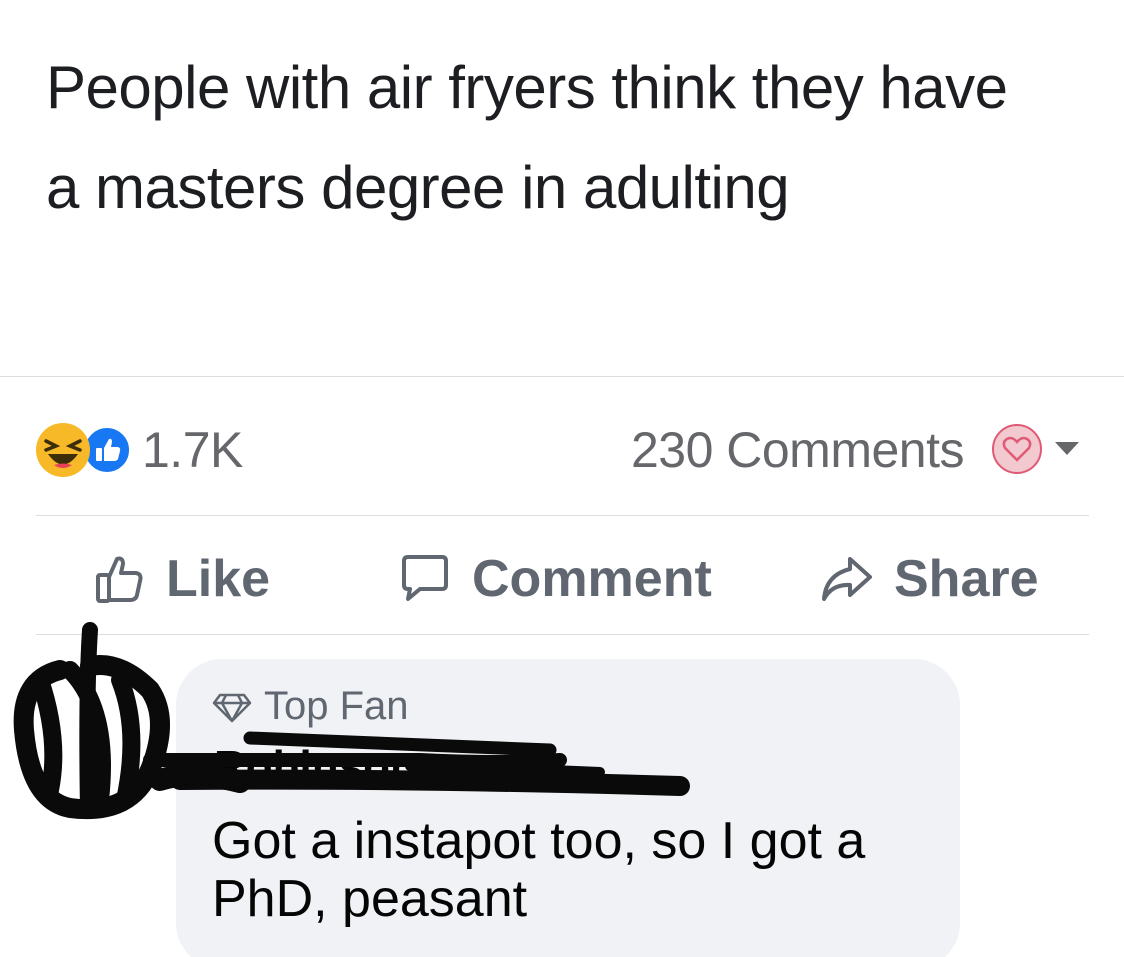 Image resolution: width=1124 pixels, height=957 pixels. I want to click on comment-label: Comment, so click(592, 579).